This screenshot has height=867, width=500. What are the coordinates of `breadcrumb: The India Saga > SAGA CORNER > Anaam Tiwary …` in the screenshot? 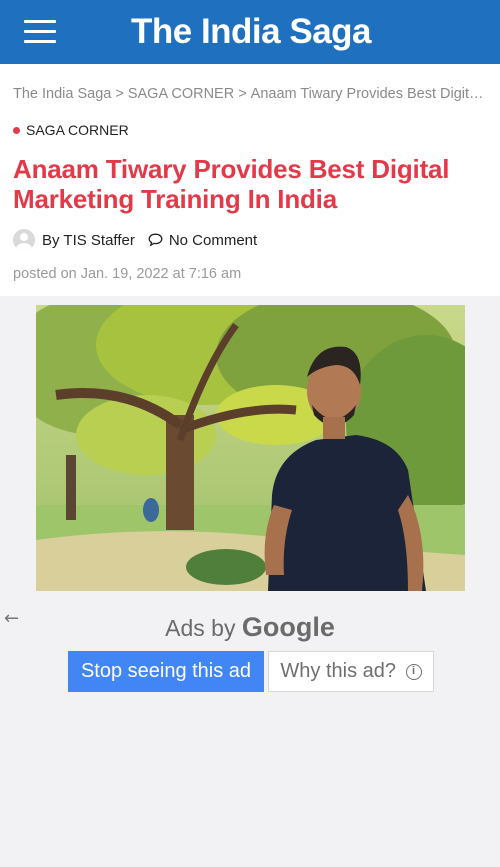 It's located at (251, 94).